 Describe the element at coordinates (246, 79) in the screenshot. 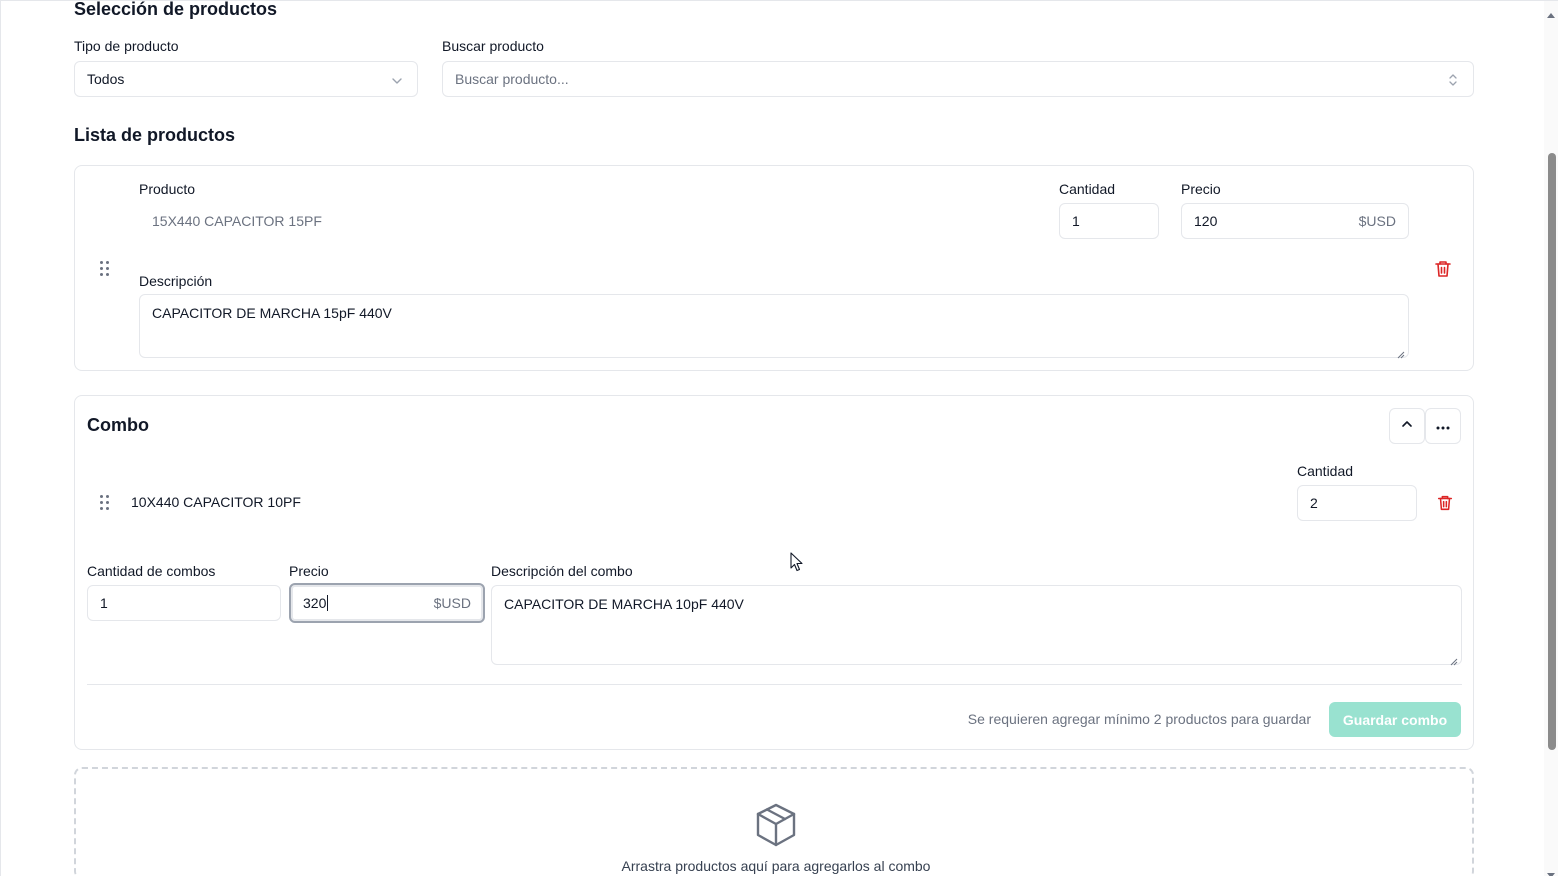

I see `product-type-select: Todos` at that location.